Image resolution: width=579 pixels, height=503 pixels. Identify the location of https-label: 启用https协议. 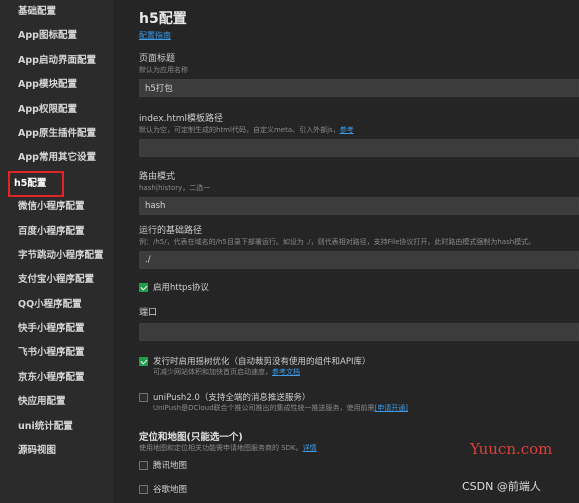
(181, 288).